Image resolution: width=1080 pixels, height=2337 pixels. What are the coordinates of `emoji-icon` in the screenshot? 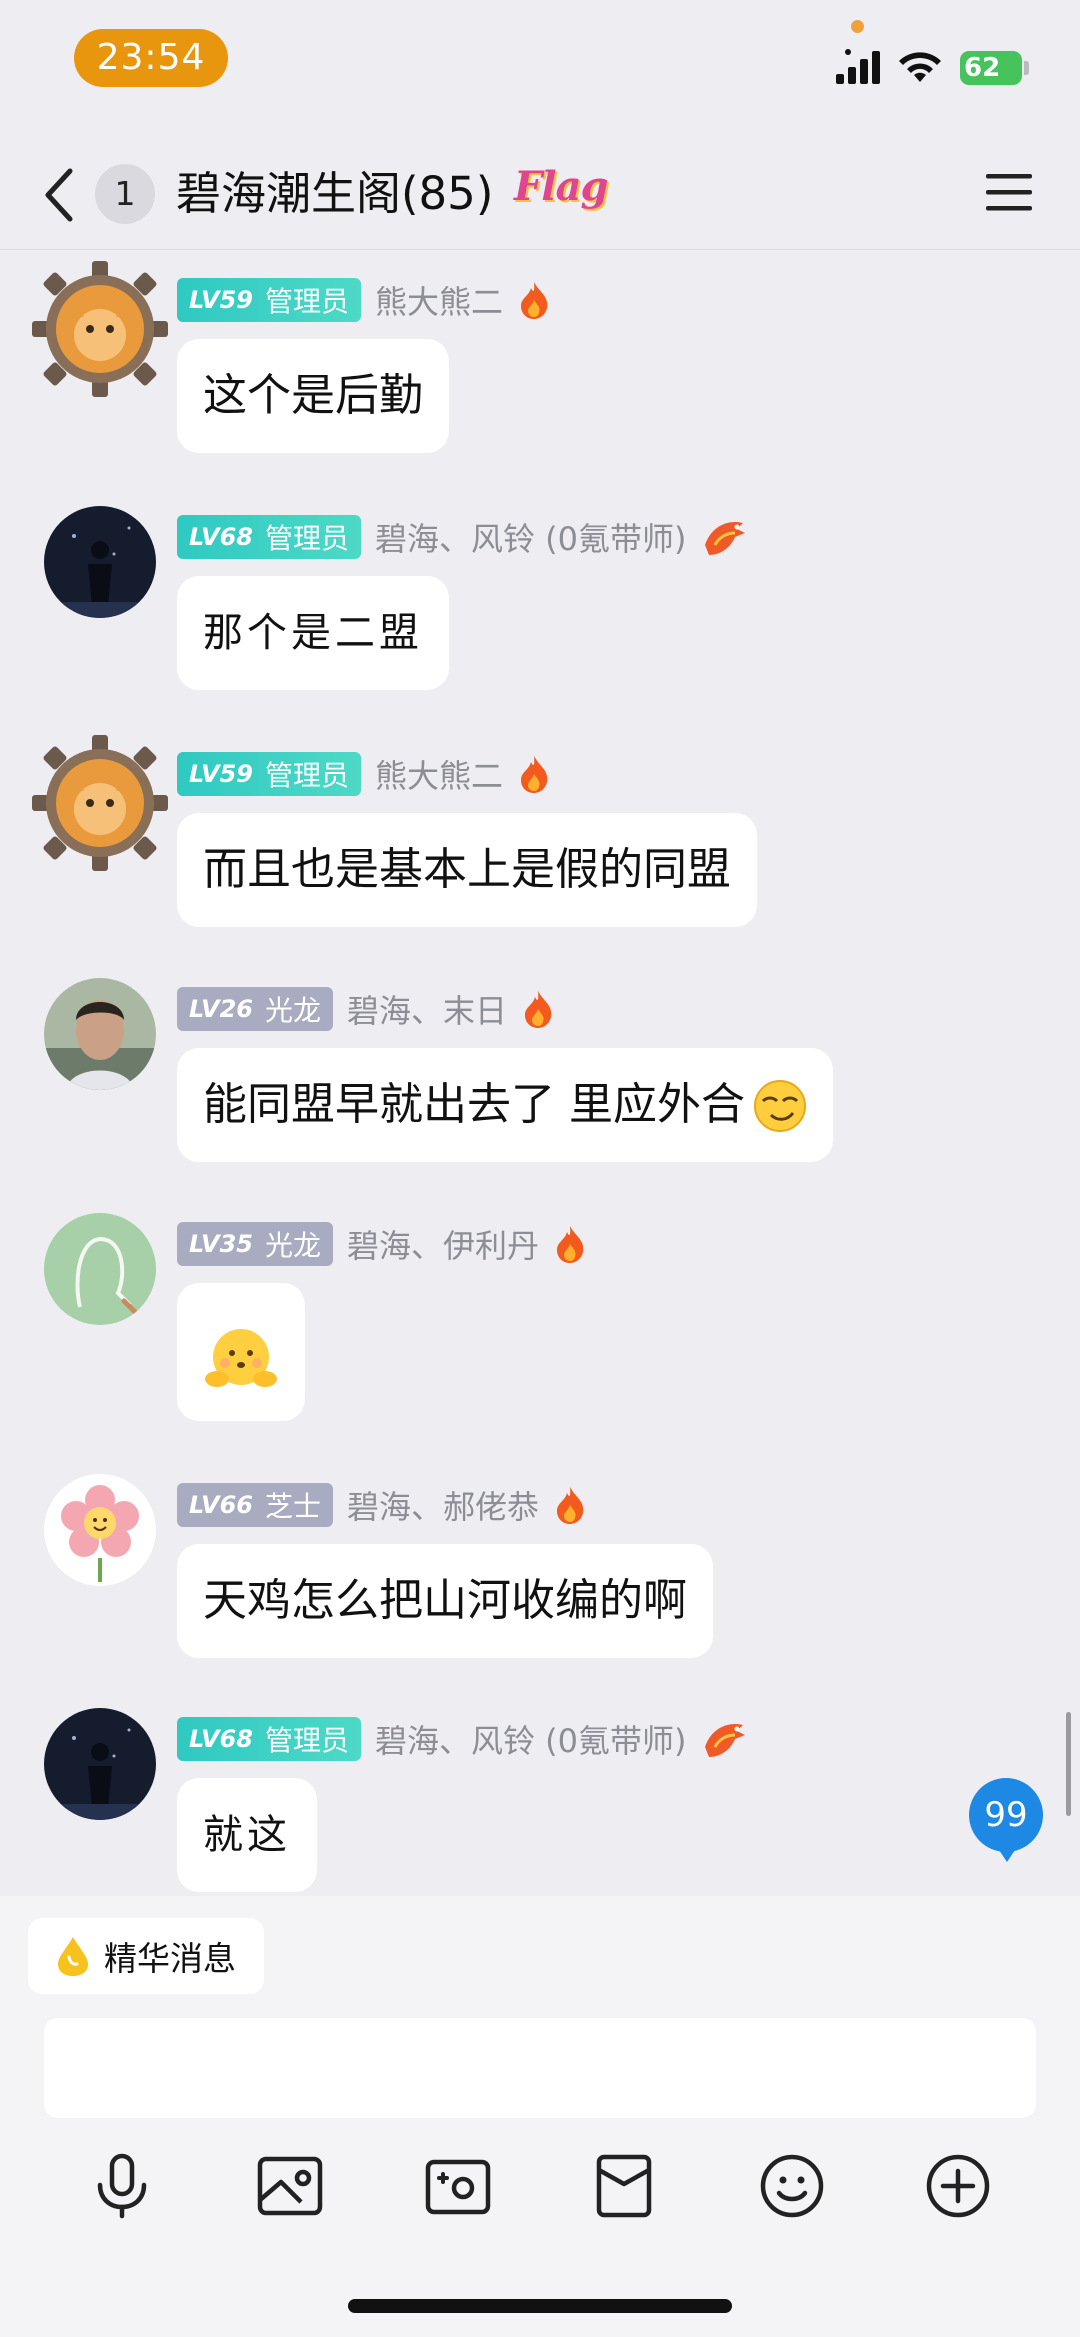 It's located at (792, 2186).